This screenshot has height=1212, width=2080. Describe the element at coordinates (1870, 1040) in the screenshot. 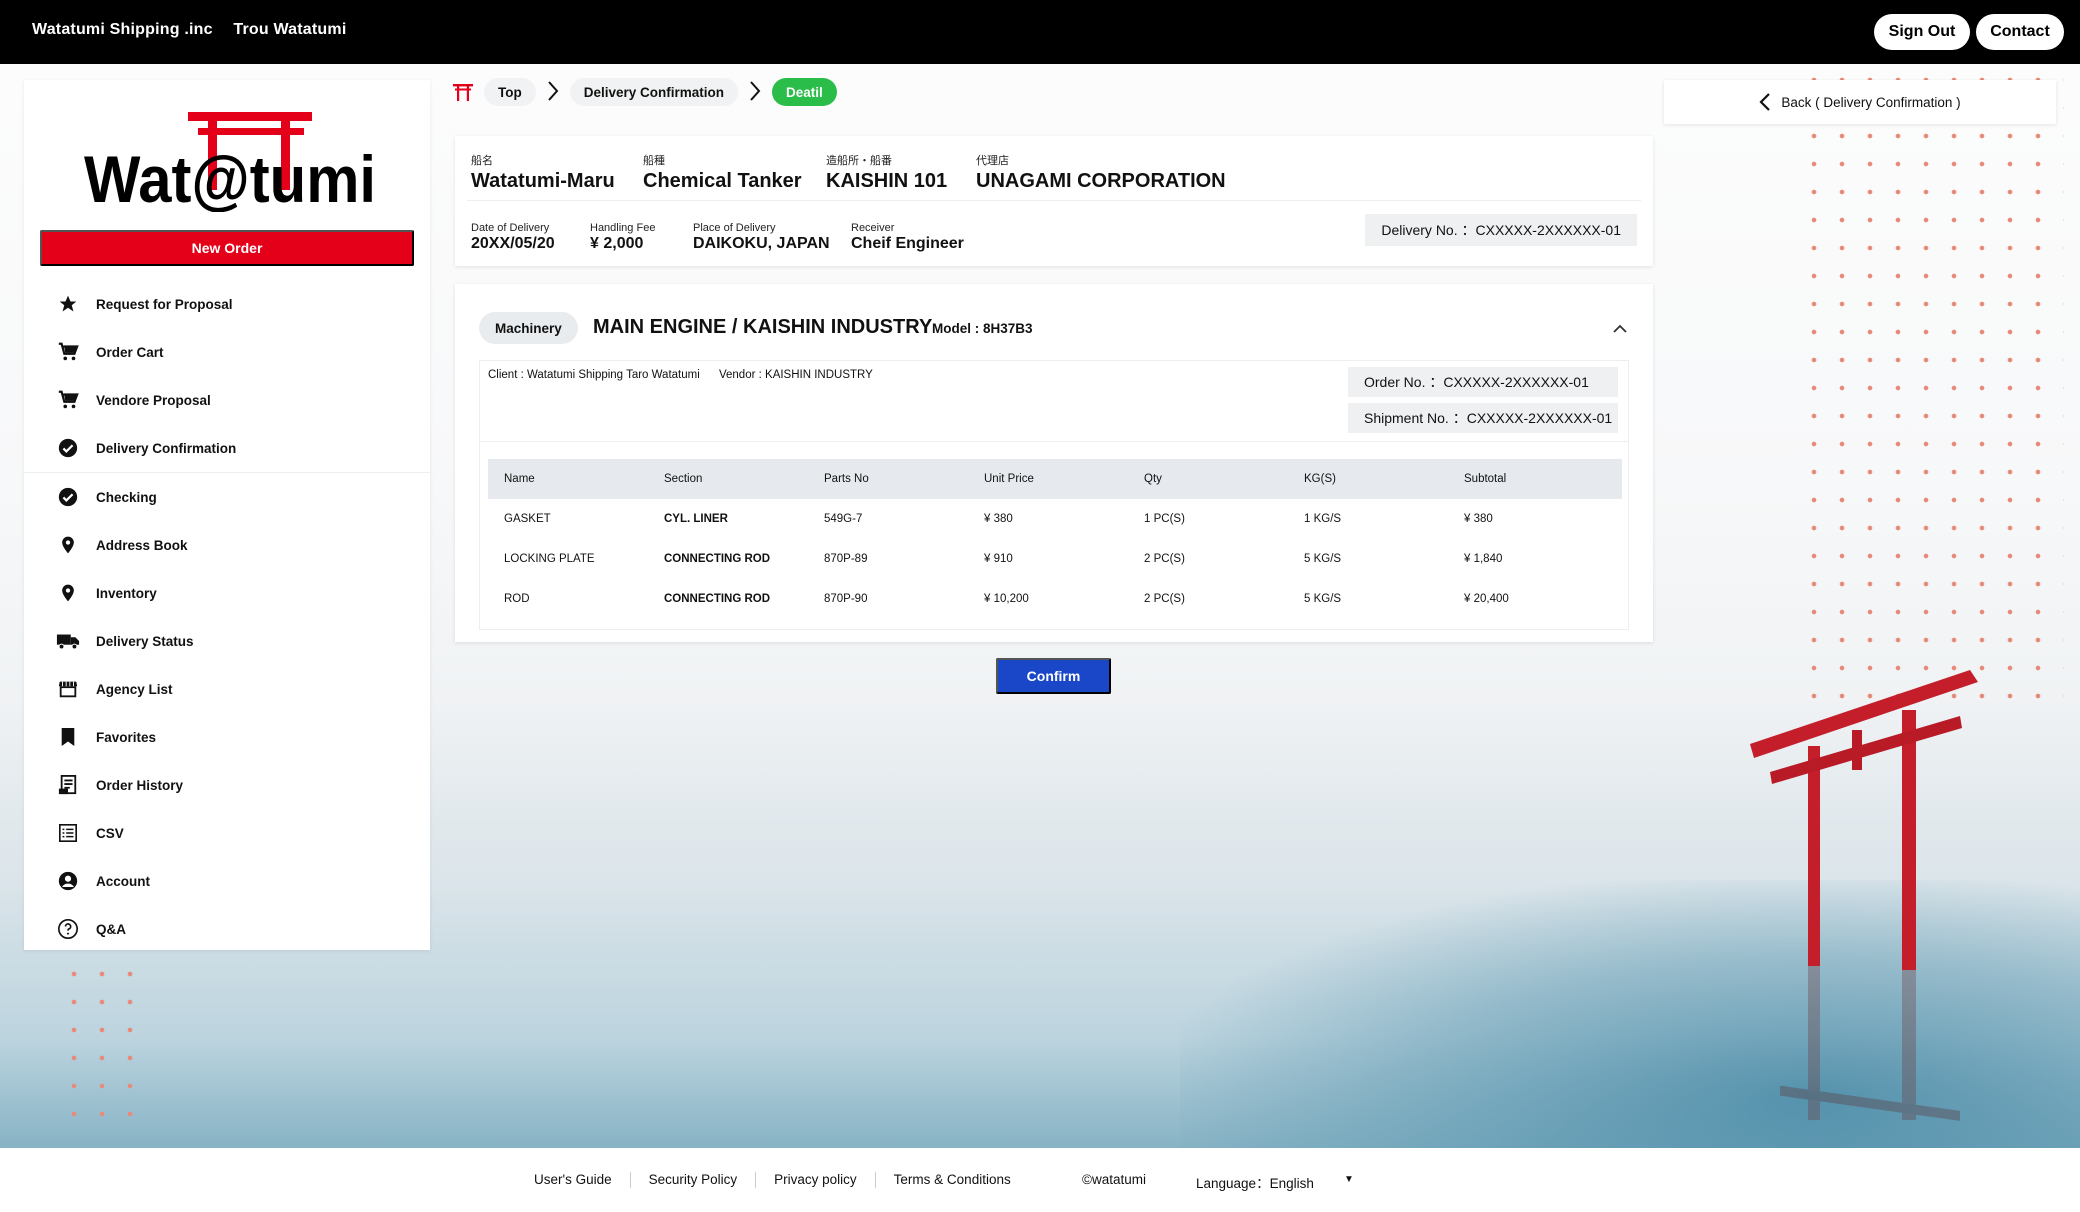

I see `torii-reflection` at that location.